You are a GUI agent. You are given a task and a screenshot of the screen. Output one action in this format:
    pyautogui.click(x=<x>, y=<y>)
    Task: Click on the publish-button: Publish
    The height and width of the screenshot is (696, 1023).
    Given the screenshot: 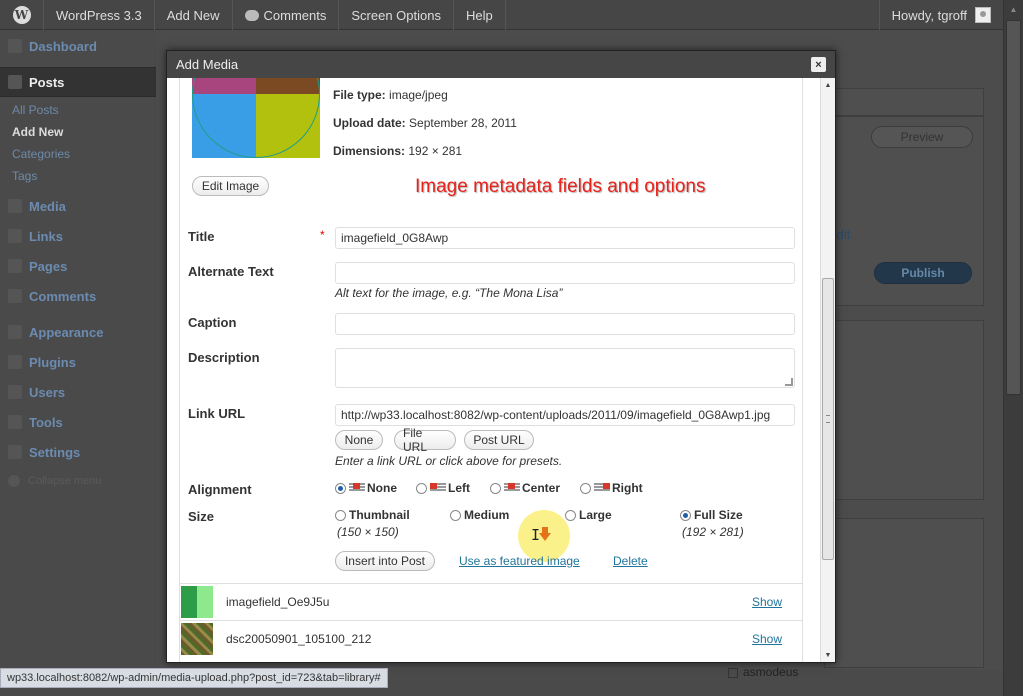 What is the action you would take?
    pyautogui.click(x=923, y=273)
    